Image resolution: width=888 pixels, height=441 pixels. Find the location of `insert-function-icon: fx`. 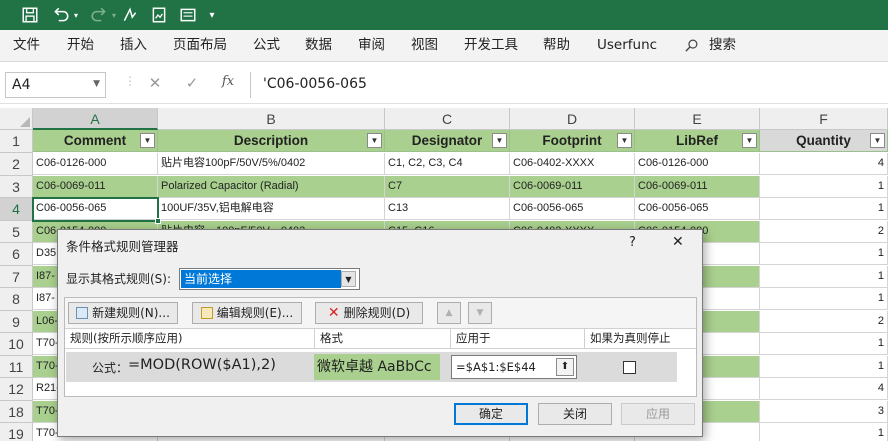

insert-function-icon: fx is located at coordinates (228, 81).